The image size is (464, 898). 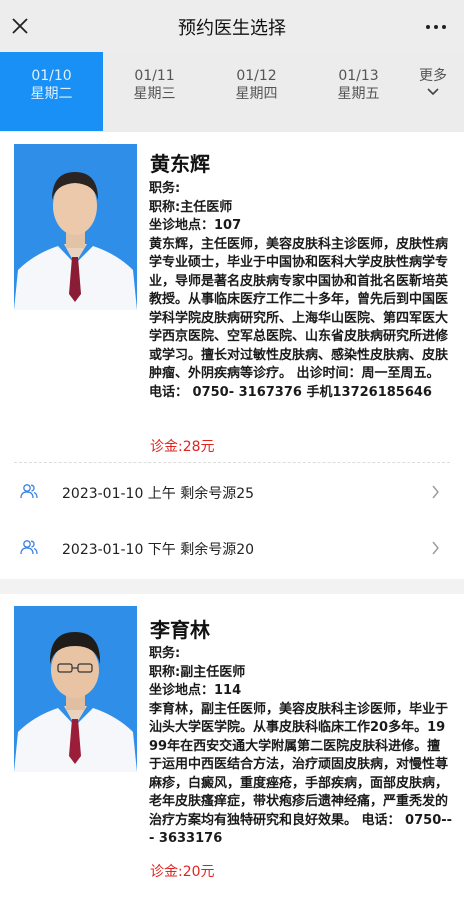 I want to click on date-tab-date: 01/11, so click(x=154, y=76).